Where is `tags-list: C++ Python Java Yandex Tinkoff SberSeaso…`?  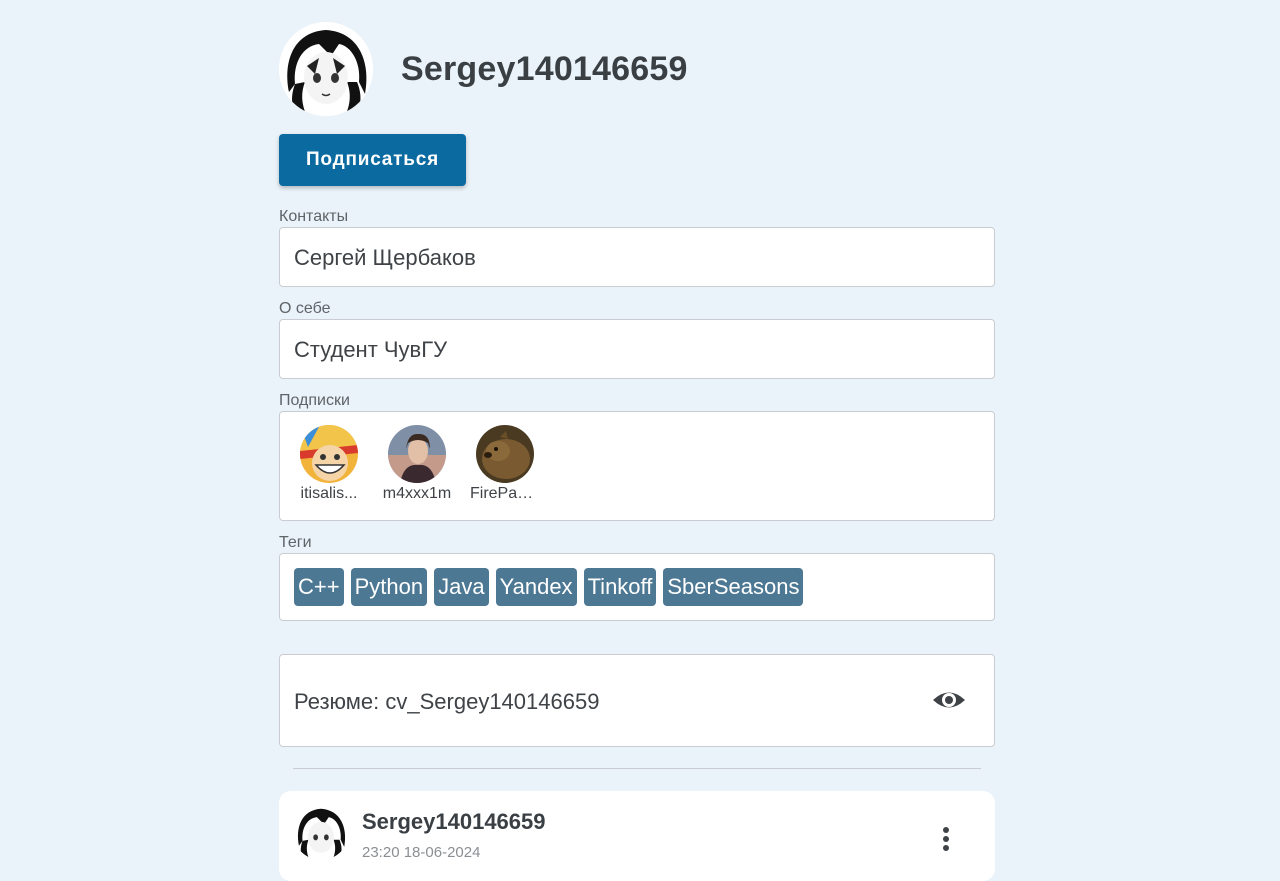 tags-list: C++ Python Java Yandex Tinkoff SberSeaso… is located at coordinates (552, 587).